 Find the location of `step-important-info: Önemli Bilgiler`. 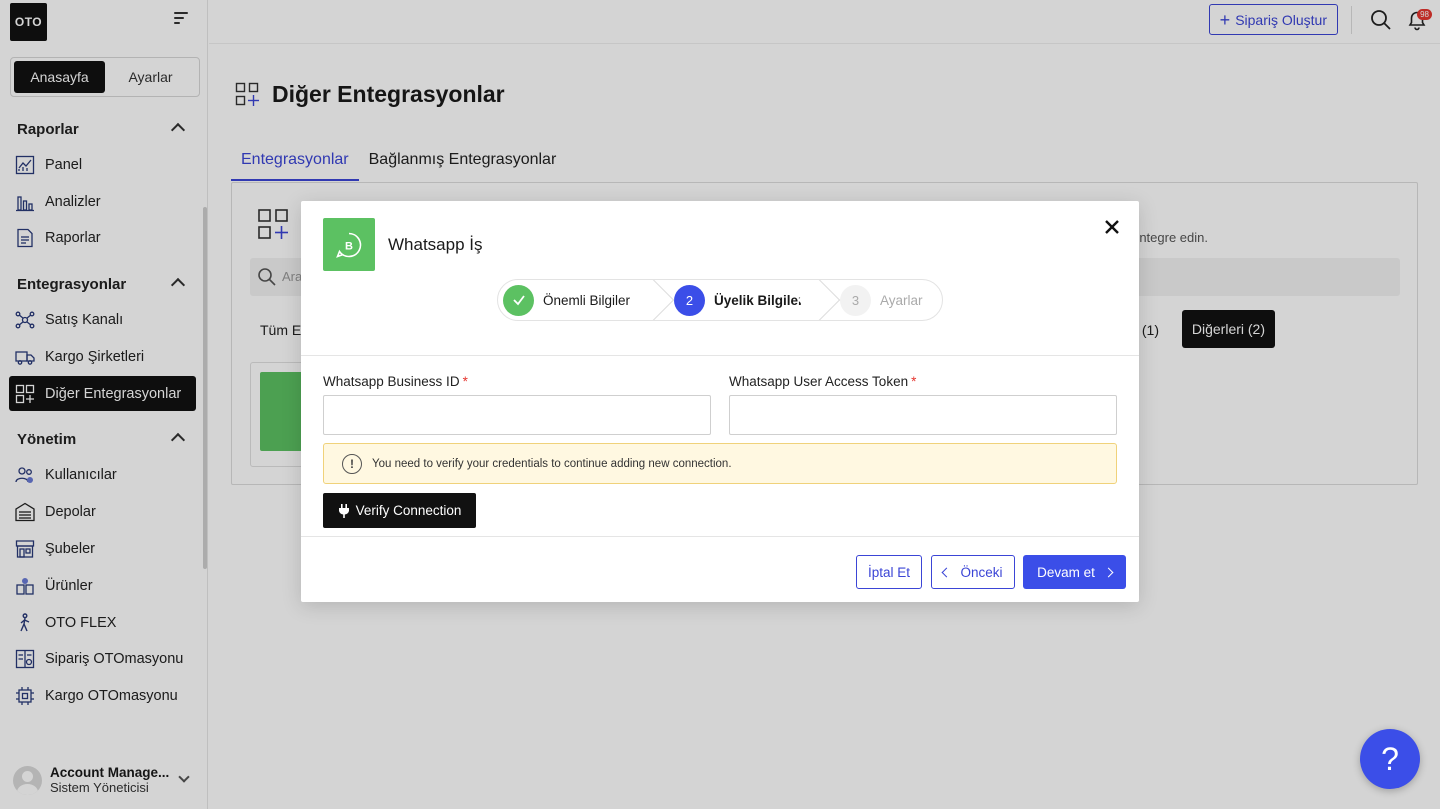

step-important-info: Önemli Bilgiler is located at coordinates (586, 300).